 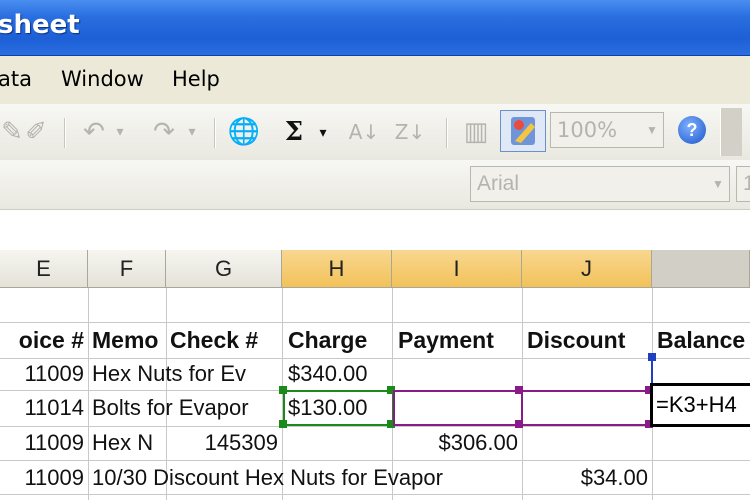 What do you see at coordinates (600, 184) in the screenshot?
I see `font-name-select: Arial ▼` at bounding box center [600, 184].